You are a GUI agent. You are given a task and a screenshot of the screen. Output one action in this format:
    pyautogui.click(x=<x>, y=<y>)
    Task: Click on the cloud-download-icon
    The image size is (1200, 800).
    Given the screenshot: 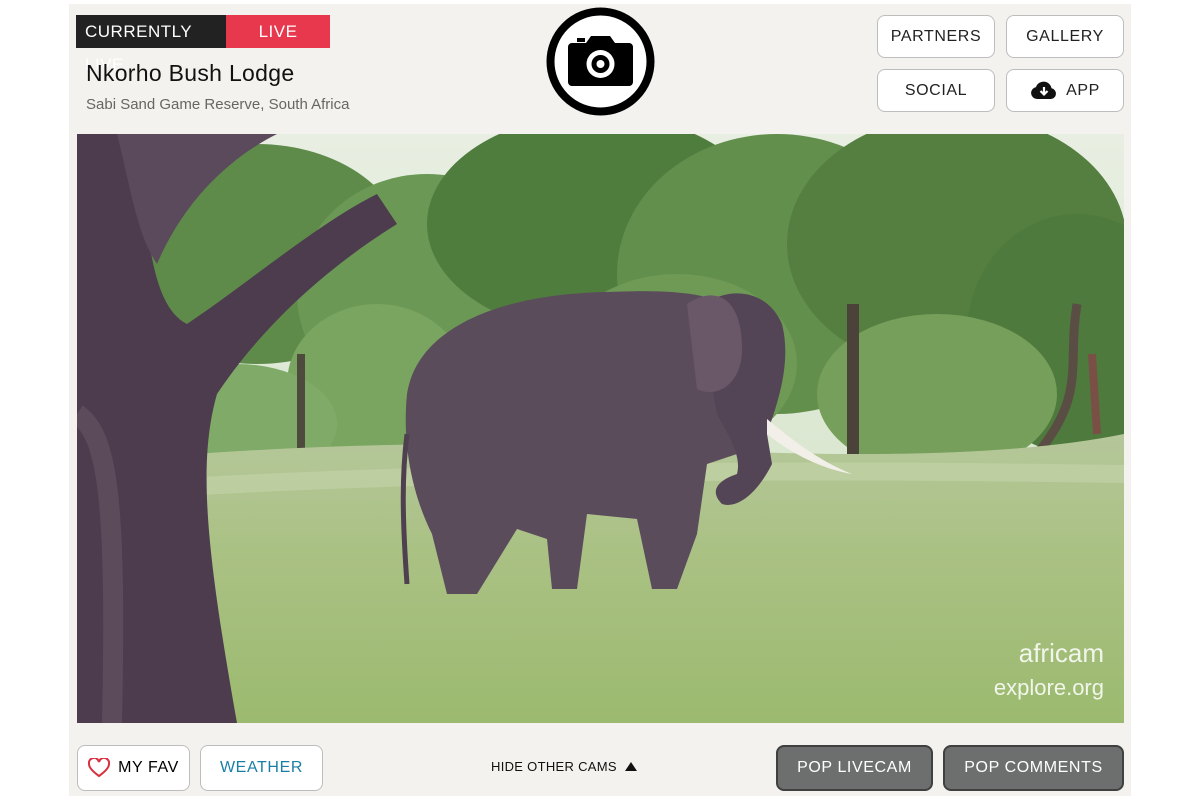 What is the action you would take?
    pyautogui.click(x=1044, y=90)
    